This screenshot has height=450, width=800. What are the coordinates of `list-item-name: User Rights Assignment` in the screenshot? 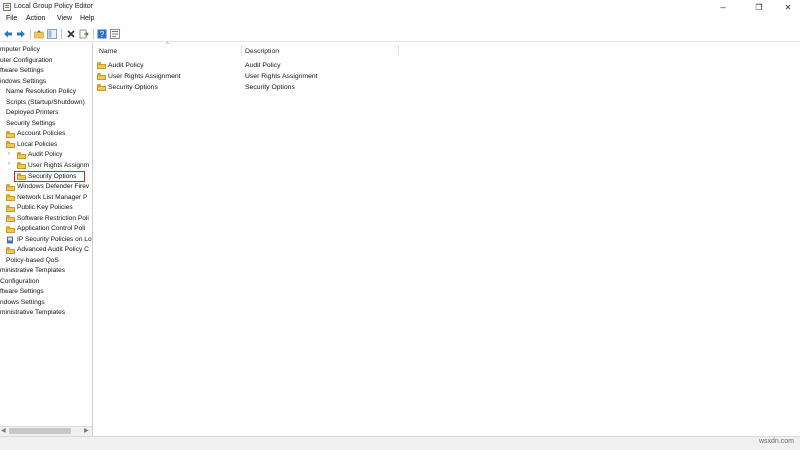 It's located at (144, 76).